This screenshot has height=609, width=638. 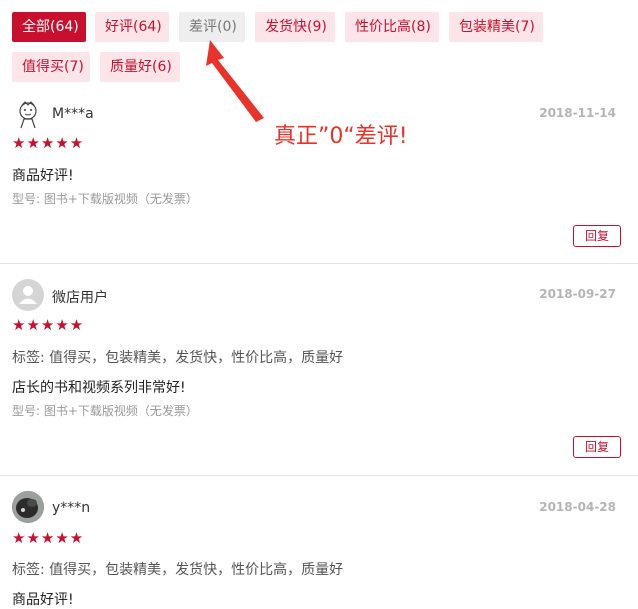 What do you see at coordinates (80, 298) in the screenshot?
I see `reviewer-name: 微店用户` at bounding box center [80, 298].